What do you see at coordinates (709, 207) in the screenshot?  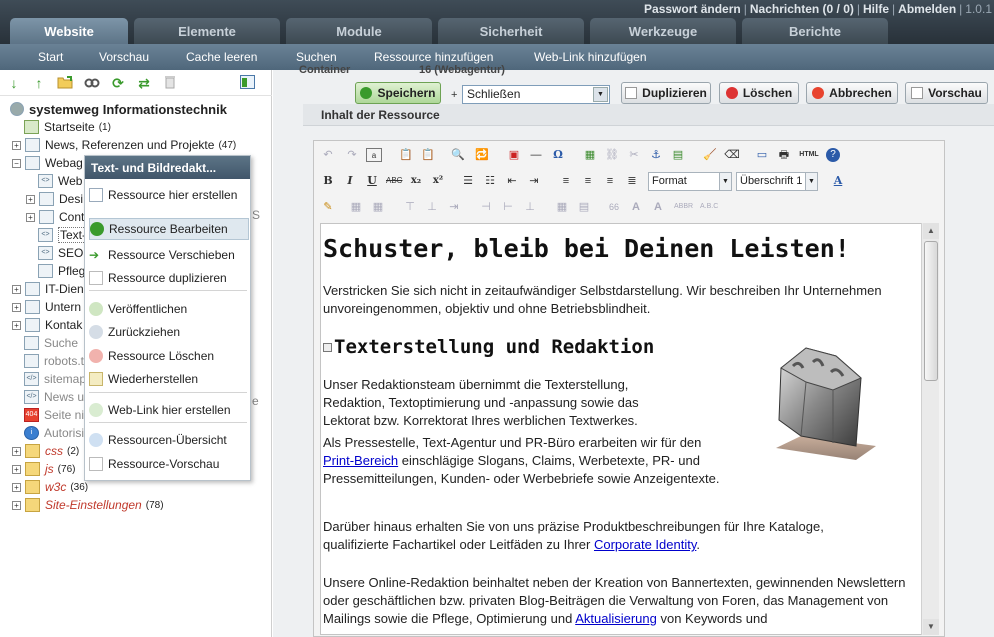 I see `acronym-icon: A.B.C` at bounding box center [709, 207].